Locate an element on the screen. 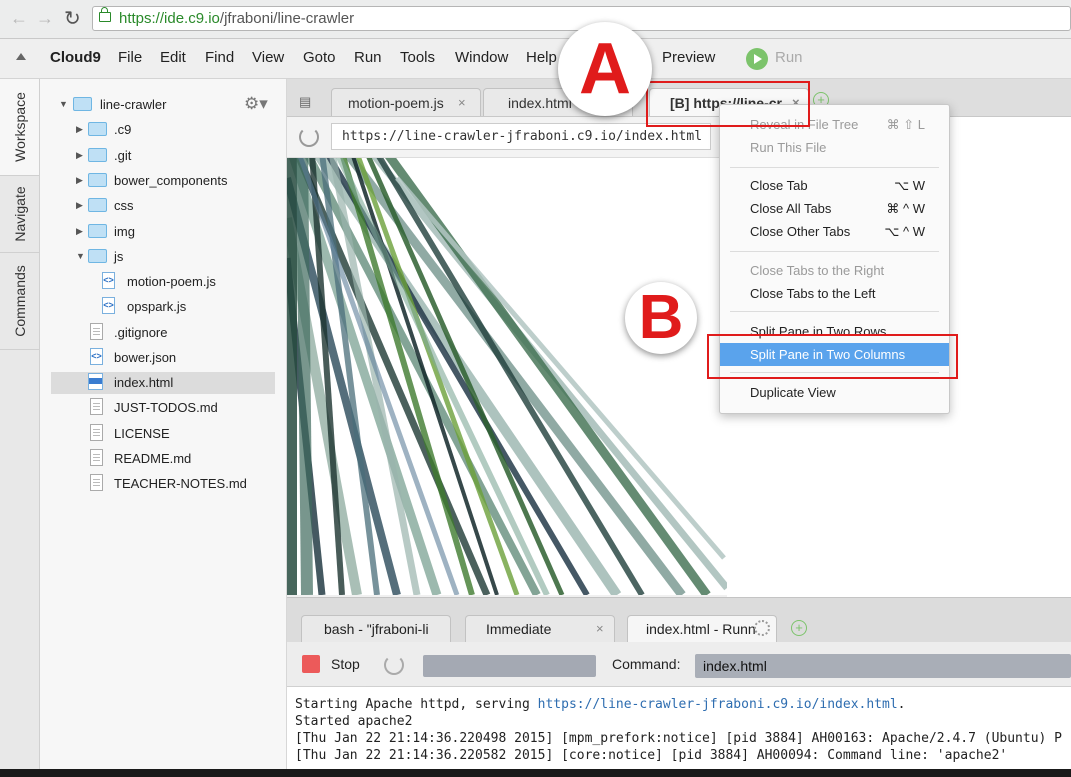 The height and width of the screenshot is (777, 1071). menu-item-run-this-file: Run This File is located at coordinates (834, 147).